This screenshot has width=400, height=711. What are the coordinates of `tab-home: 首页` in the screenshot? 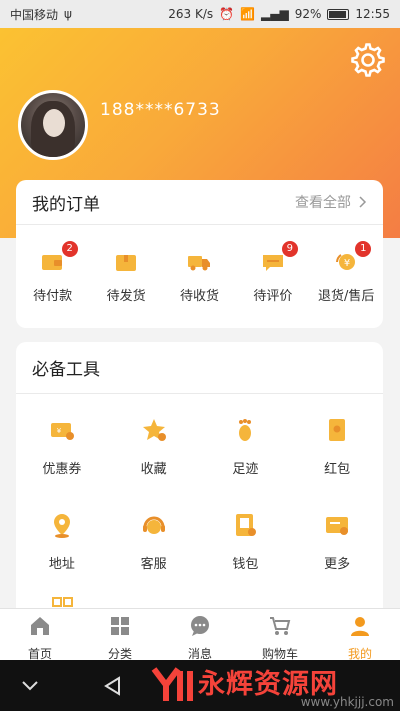 It's located at (40, 635).